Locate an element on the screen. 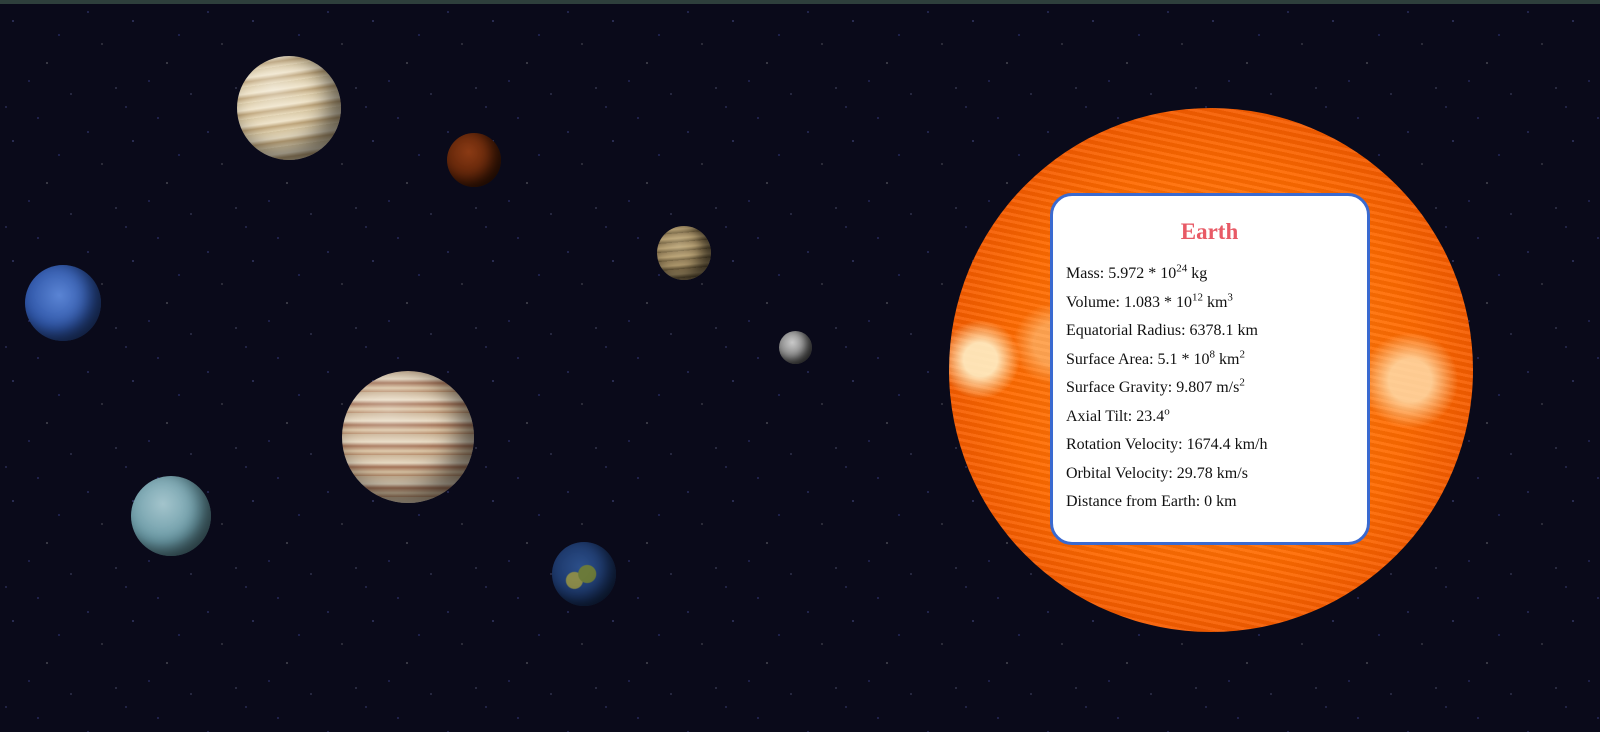 Image resolution: width=1600 pixels, height=732 pixels. planet-saturn is located at coordinates (289, 108).